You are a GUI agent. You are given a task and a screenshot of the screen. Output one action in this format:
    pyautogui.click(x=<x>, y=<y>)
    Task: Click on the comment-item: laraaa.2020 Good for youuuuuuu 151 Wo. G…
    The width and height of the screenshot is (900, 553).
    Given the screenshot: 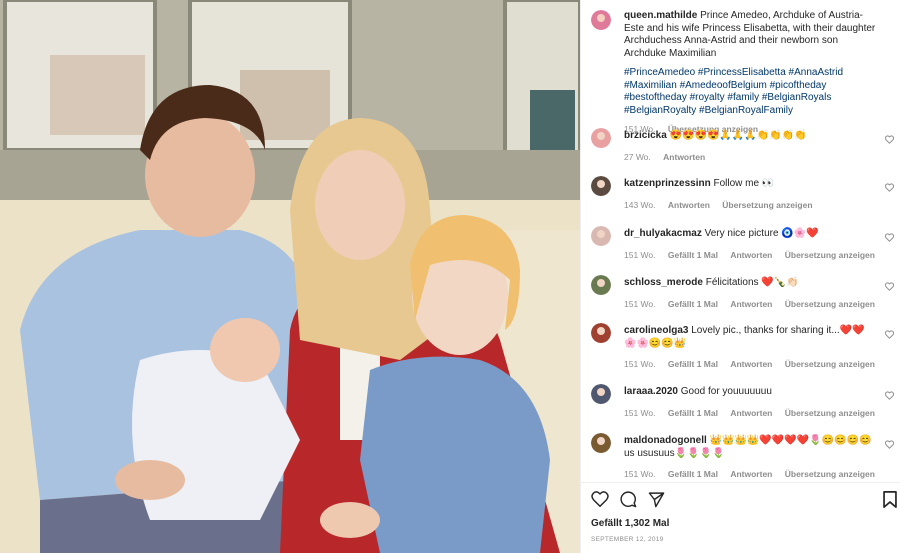 What is the action you would take?
    pyautogui.click(x=743, y=401)
    